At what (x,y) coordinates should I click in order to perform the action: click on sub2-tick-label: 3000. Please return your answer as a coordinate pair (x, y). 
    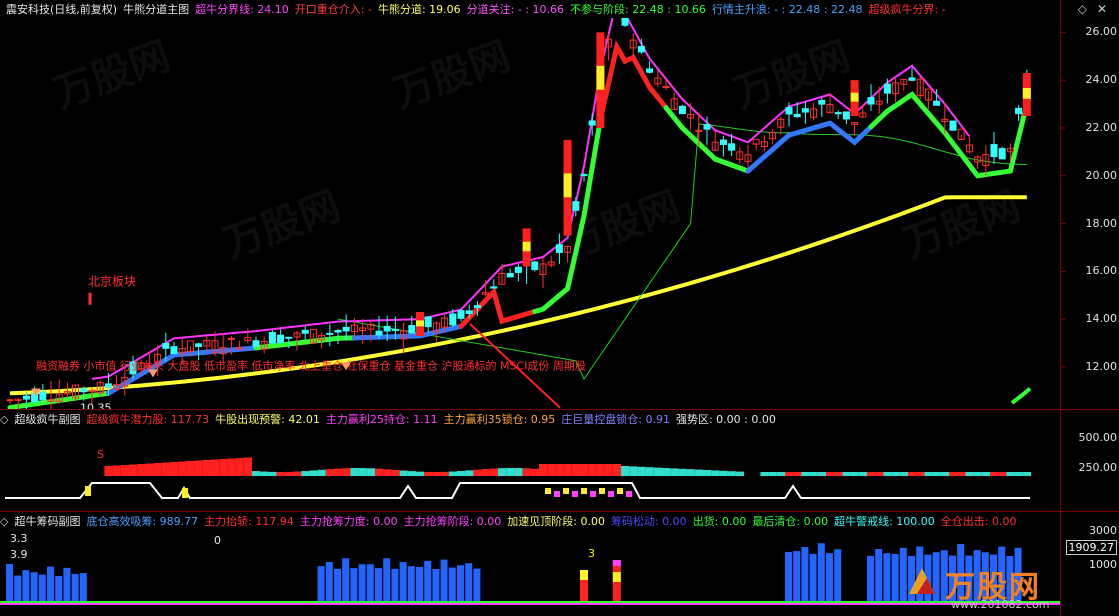
    Looking at the image, I should click on (1103, 530).